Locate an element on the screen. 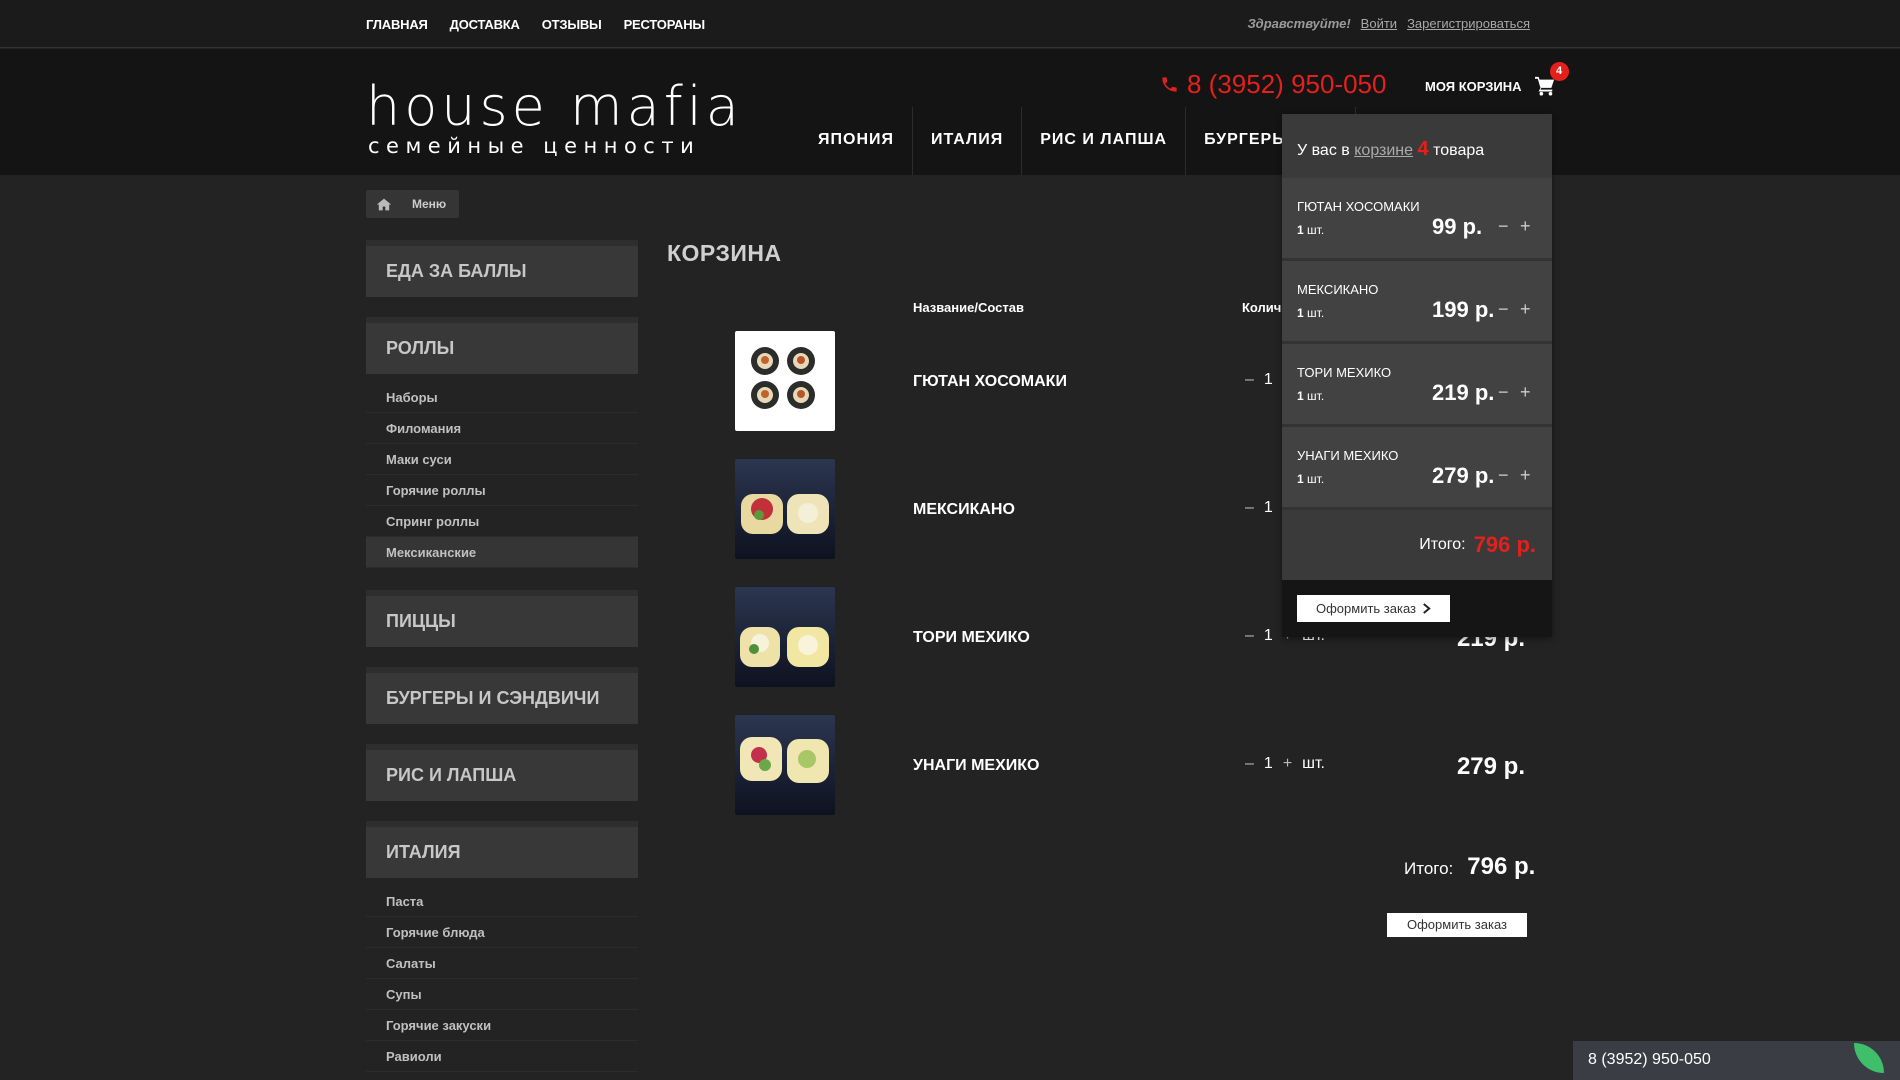  category-rice-noodles: РИС И ЛАПША is located at coordinates (502, 772).